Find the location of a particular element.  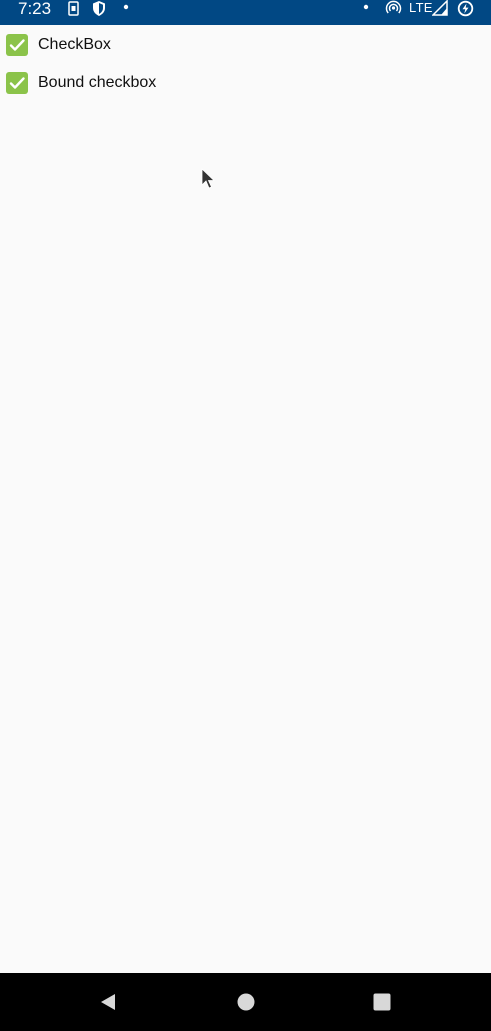

status-bar: 7:23 LTE is located at coordinates (245, 12).